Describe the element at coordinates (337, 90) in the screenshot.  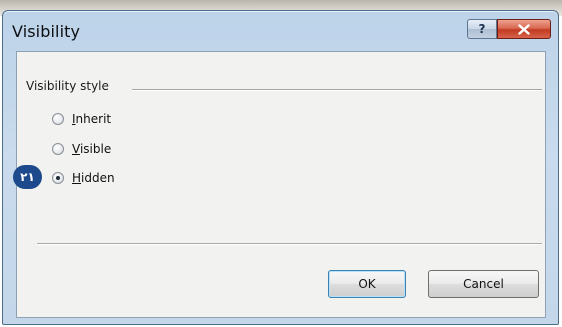
I see `group-divider` at that location.